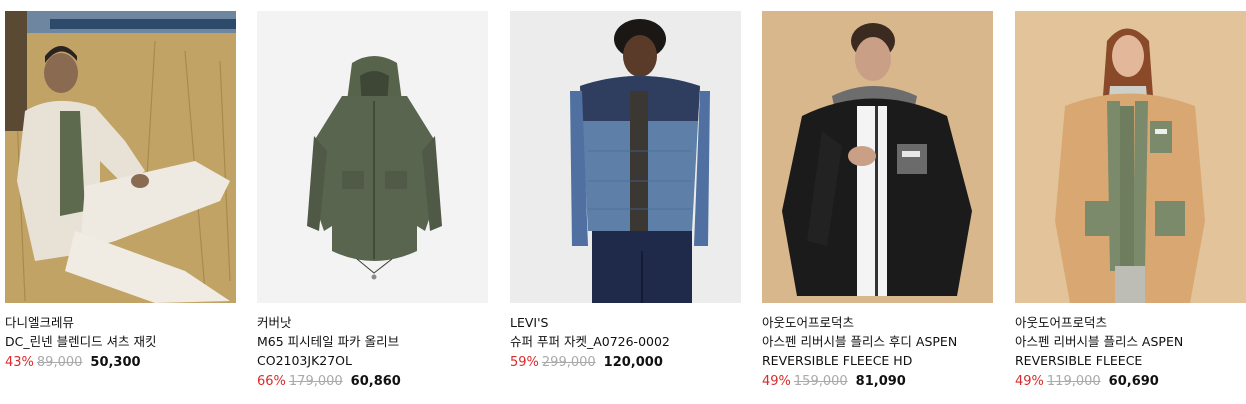  What do you see at coordinates (633, 362) in the screenshot?
I see `sale-price: 120,000` at bounding box center [633, 362].